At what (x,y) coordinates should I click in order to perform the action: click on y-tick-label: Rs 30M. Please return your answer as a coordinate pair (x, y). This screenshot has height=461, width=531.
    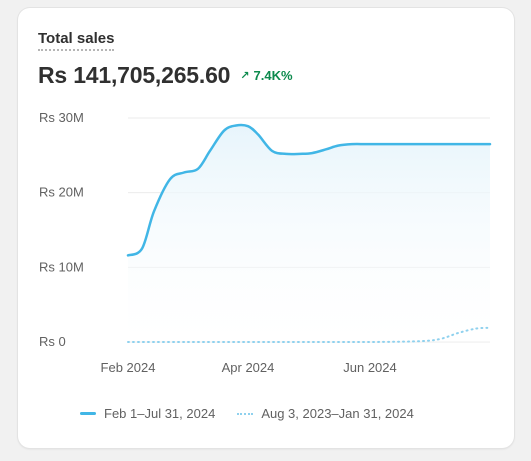
    Looking at the image, I should click on (61, 117).